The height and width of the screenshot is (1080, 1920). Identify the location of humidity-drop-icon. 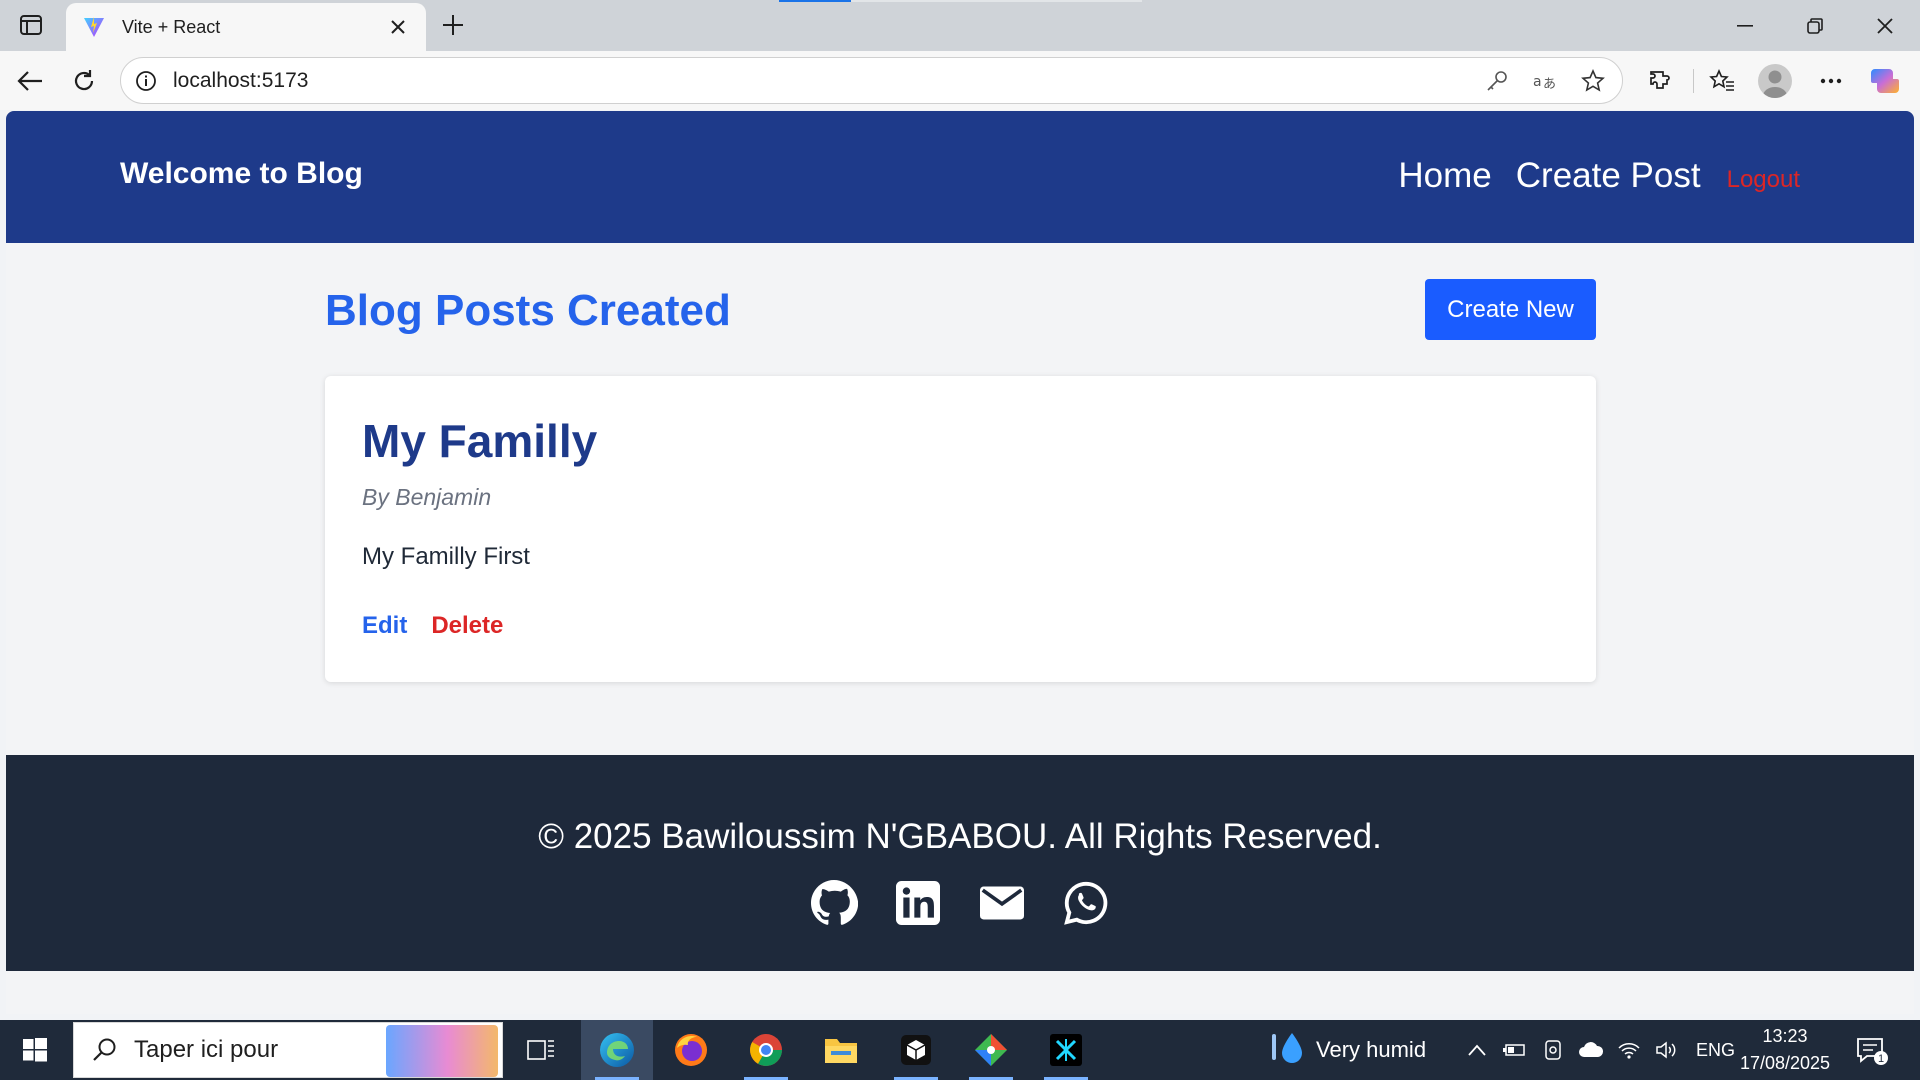
(1288, 1050).